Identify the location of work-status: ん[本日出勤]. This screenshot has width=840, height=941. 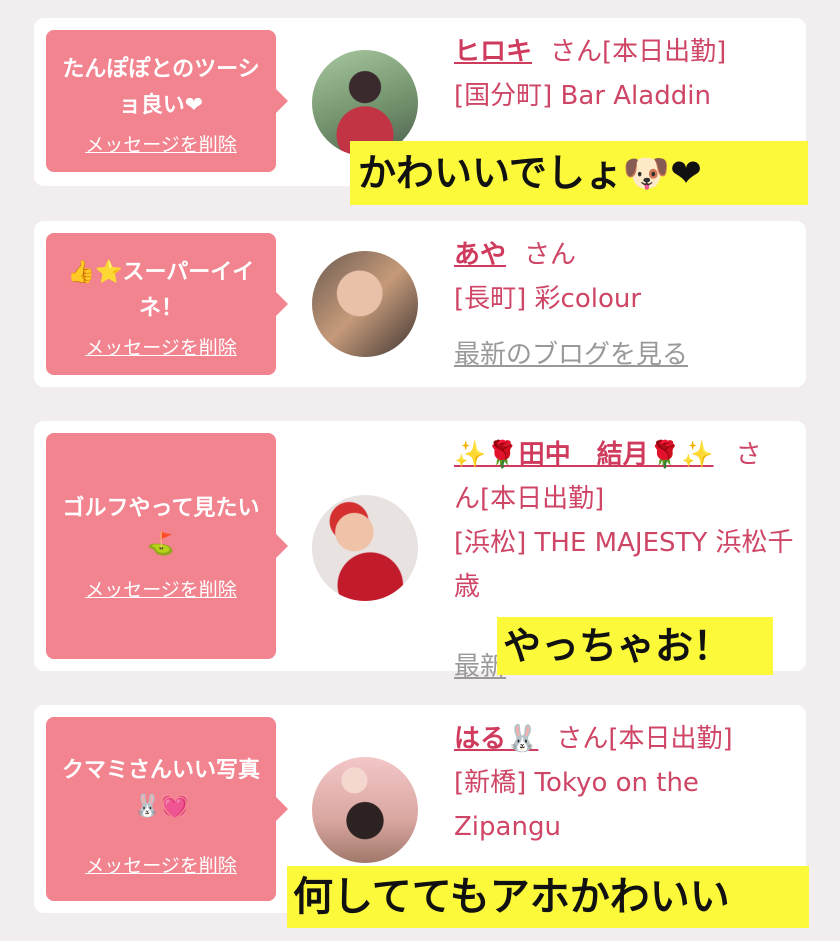
(529, 499).